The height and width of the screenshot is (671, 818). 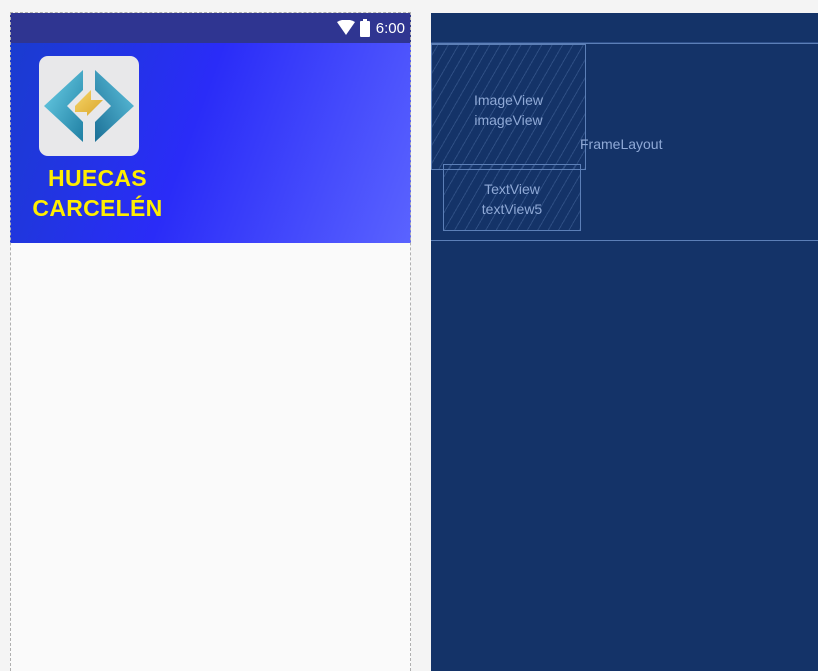 I want to click on framelayout-label: FrameLayout, so click(x=621, y=144).